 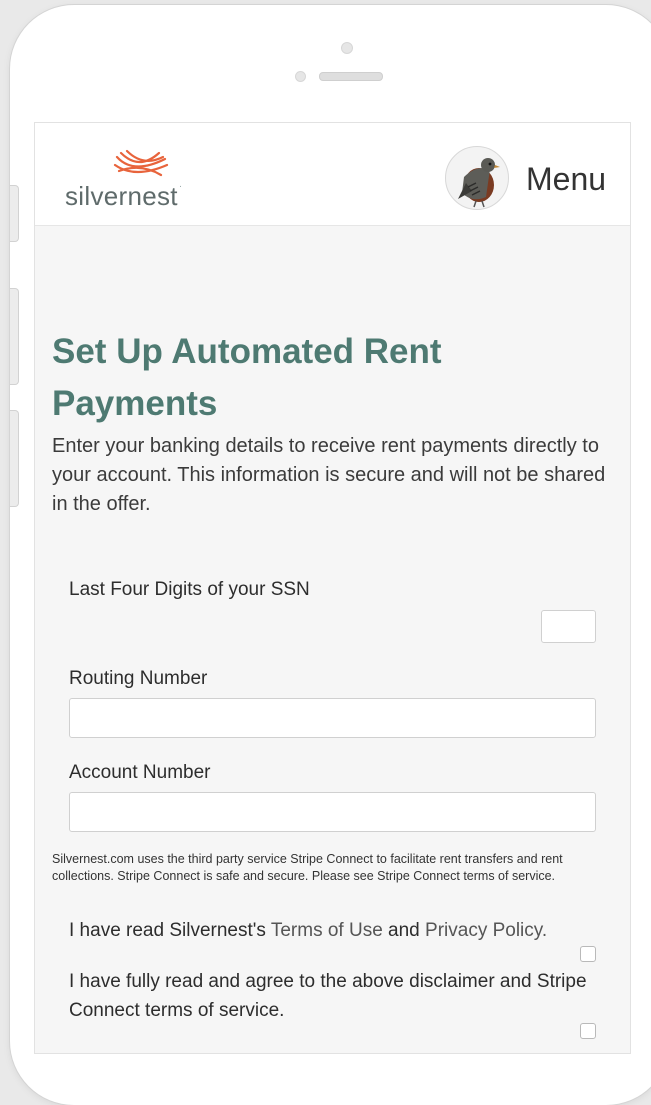 I want to click on terms-of-use-link: Terms of Use, so click(x=327, y=930).